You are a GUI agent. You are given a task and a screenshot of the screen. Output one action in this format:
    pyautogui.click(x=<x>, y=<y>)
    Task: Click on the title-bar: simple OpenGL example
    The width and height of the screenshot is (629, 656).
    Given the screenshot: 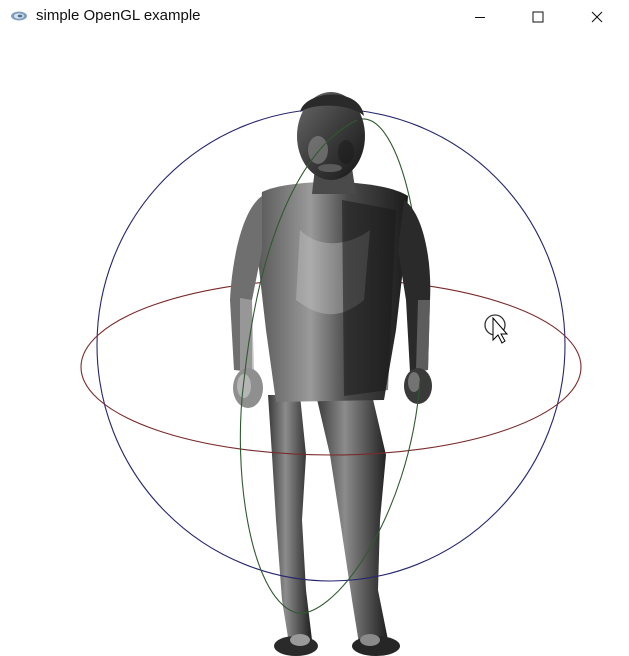 What is the action you would take?
    pyautogui.click(x=314, y=16)
    